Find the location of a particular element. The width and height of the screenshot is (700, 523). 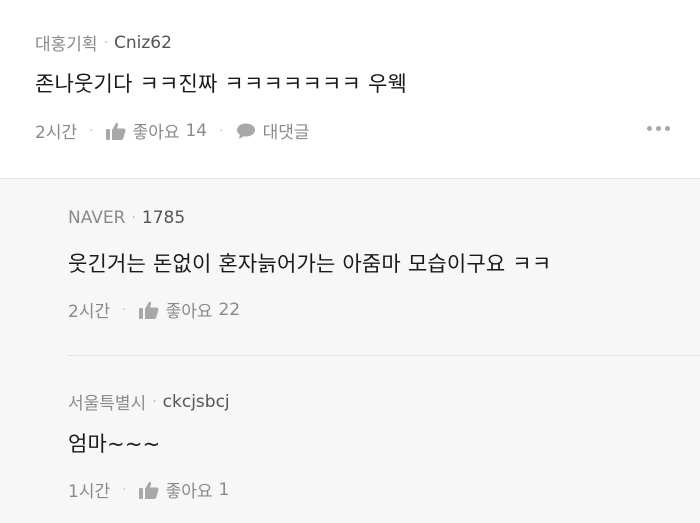

like-button: 좋아요 22 is located at coordinates (189, 309).